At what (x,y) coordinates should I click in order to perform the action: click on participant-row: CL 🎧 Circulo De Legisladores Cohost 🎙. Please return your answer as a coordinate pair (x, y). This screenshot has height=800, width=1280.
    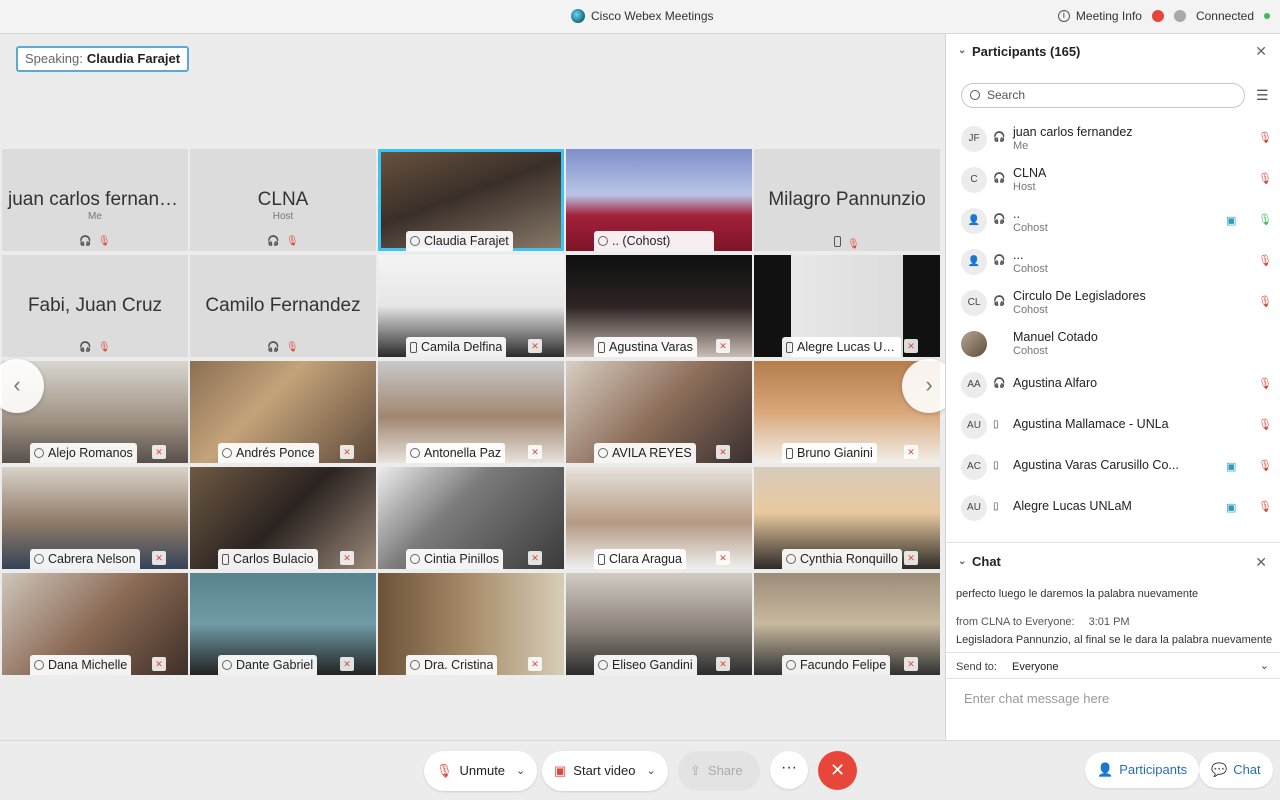
    Looking at the image, I should click on (1113, 306).